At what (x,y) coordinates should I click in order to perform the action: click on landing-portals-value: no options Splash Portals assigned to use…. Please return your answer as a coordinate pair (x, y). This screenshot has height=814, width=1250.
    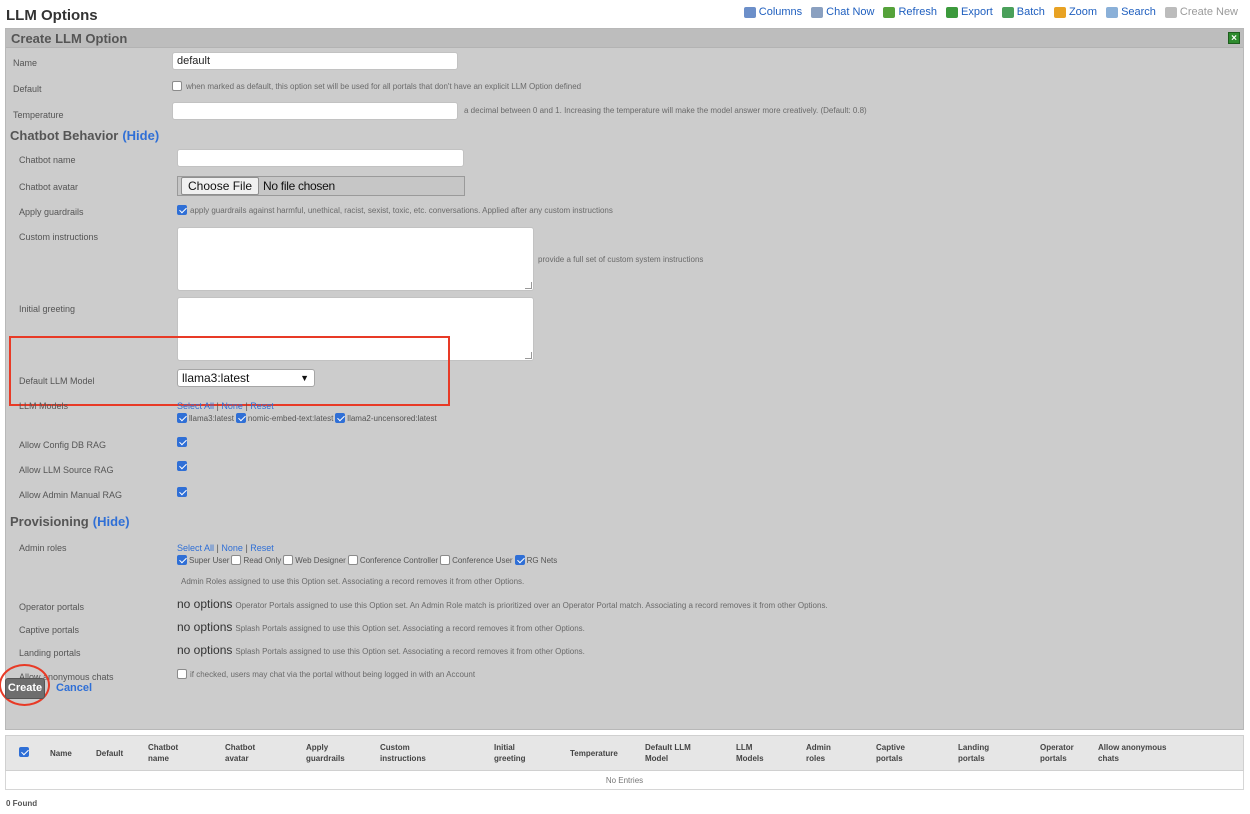
    Looking at the image, I should click on (381, 650).